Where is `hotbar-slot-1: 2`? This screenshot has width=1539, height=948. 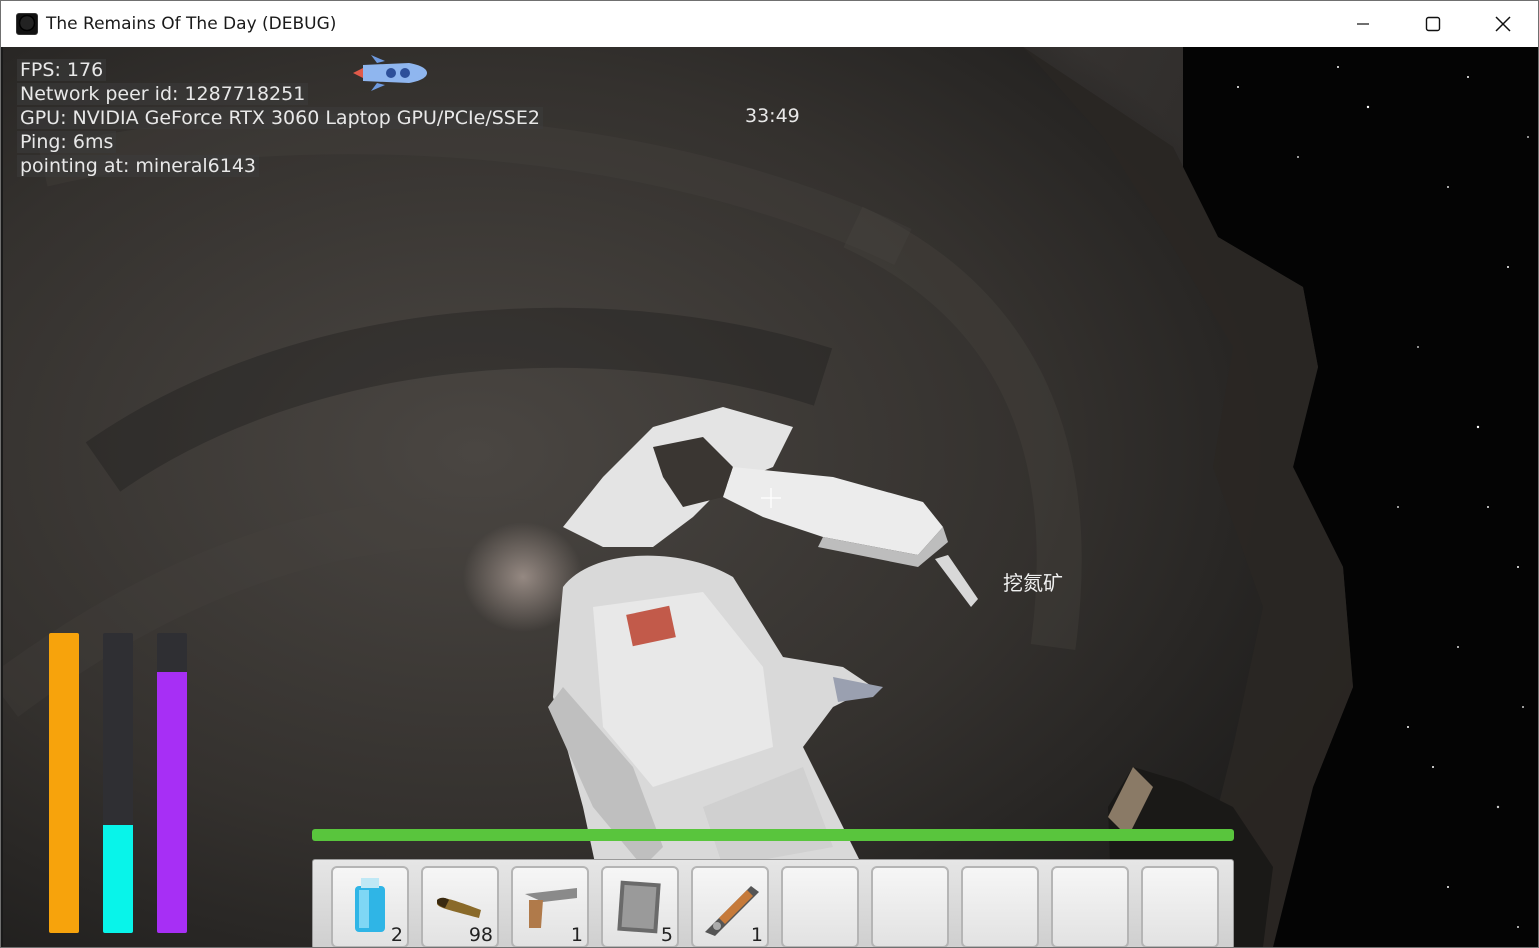
hotbar-slot-1: 2 is located at coordinates (370, 906).